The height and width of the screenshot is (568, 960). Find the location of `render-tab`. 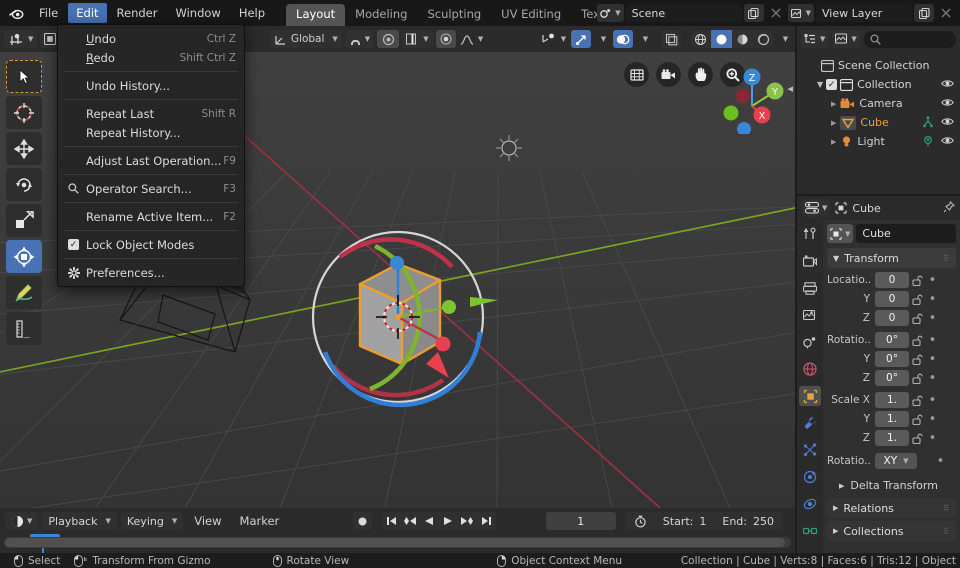

render-tab is located at coordinates (810, 261).